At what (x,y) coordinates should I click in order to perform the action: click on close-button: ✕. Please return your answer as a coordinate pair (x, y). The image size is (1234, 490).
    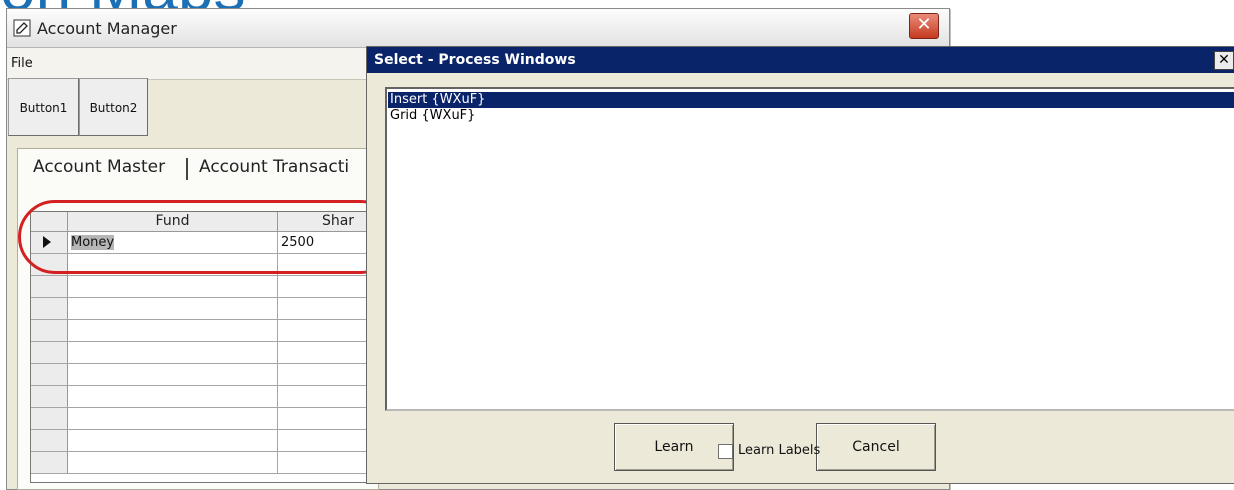
    Looking at the image, I should click on (924, 26).